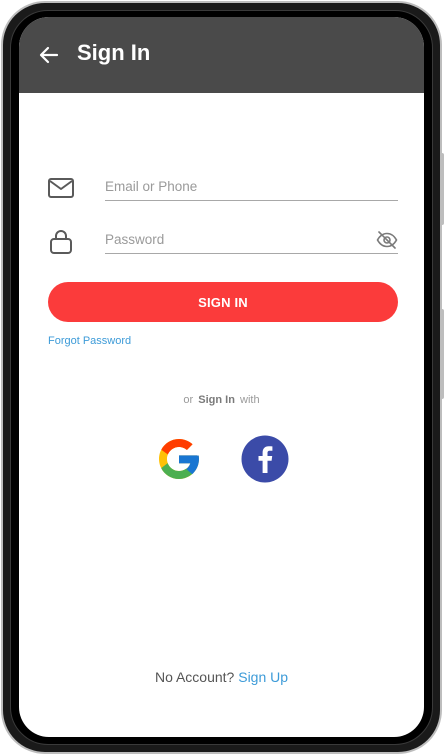 This screenshot has width=446, height=756. I want to click on back-button, so click(49, 55).